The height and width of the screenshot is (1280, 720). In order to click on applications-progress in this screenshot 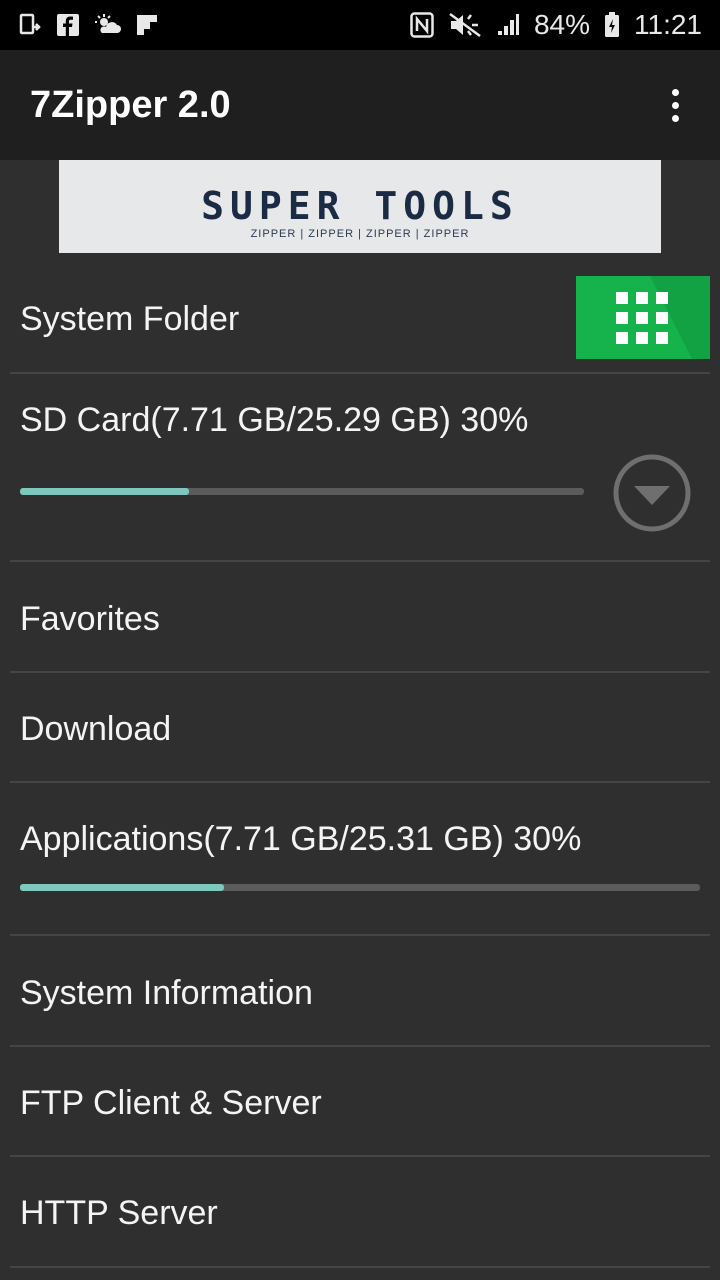, I will do `click(360, 887)`.